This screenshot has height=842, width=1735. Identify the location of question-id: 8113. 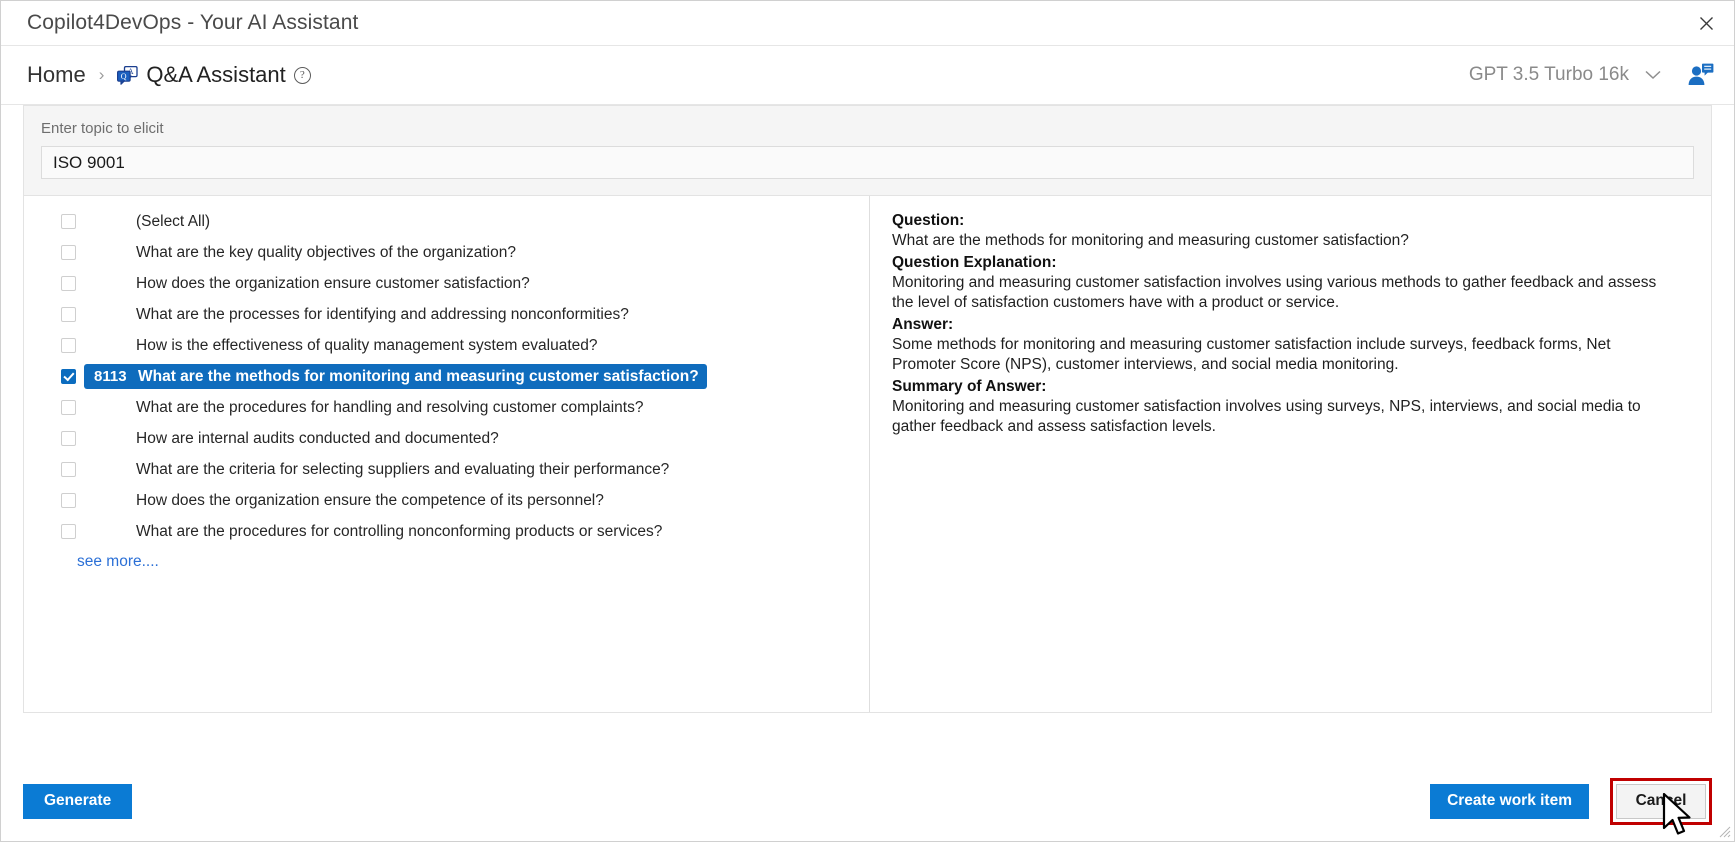
(110, 376).